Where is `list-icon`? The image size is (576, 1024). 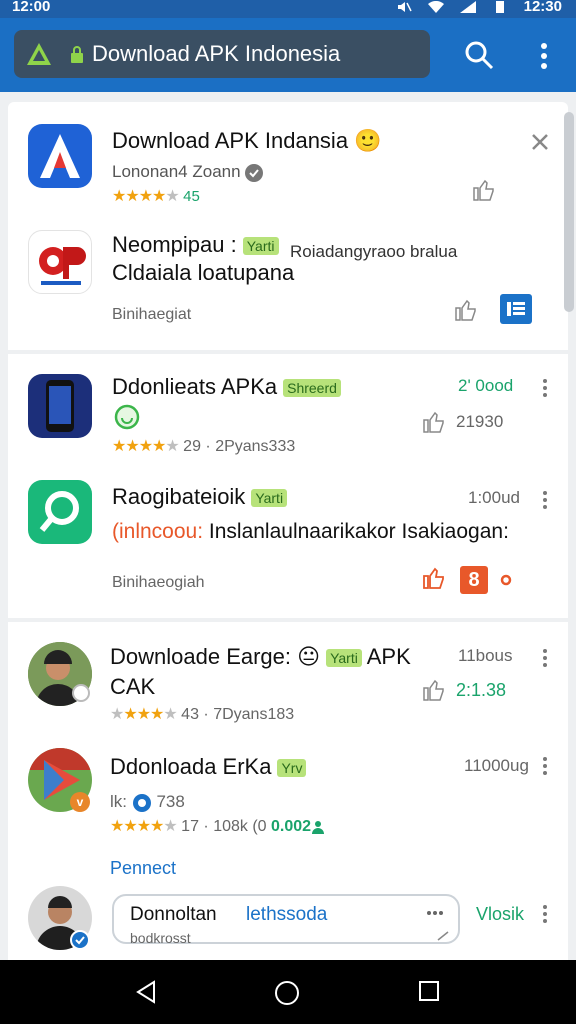 list-icon is located at coordinates (516, 309).